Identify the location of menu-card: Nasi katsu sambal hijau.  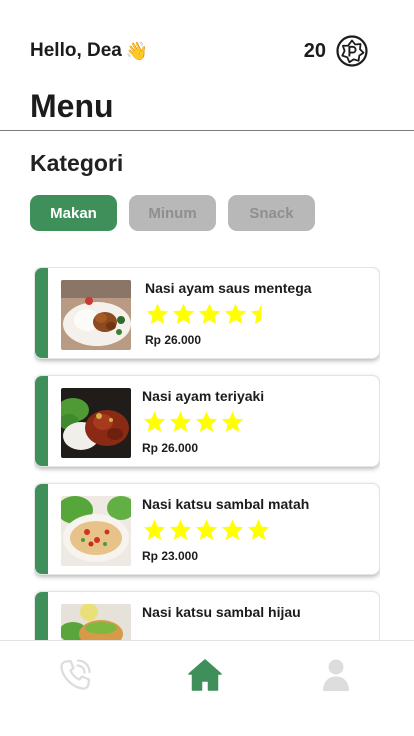
(207, 615).